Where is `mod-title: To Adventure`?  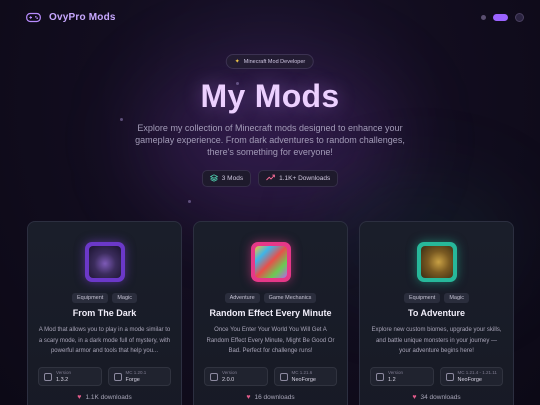 mod-title: To Adventure is located at coordinates (436, 313).